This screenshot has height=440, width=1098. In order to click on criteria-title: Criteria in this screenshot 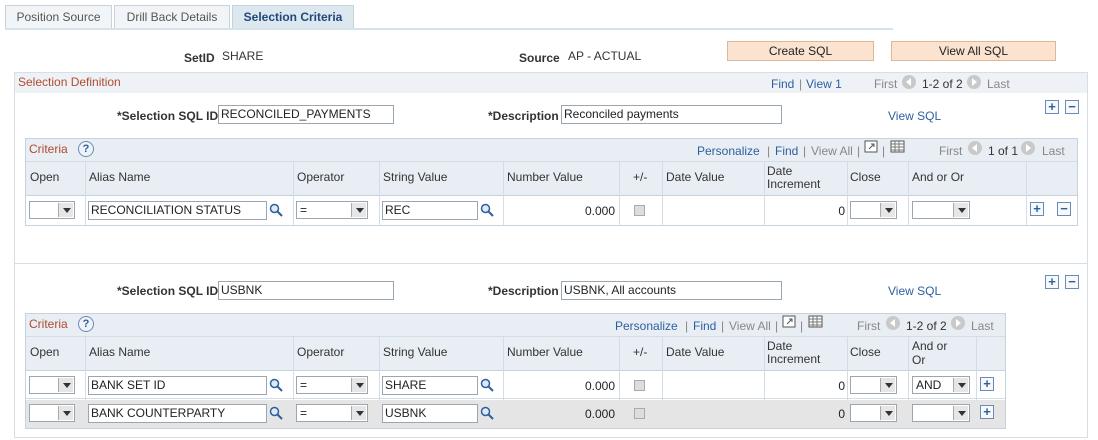, I will do `click(48, 324)`.